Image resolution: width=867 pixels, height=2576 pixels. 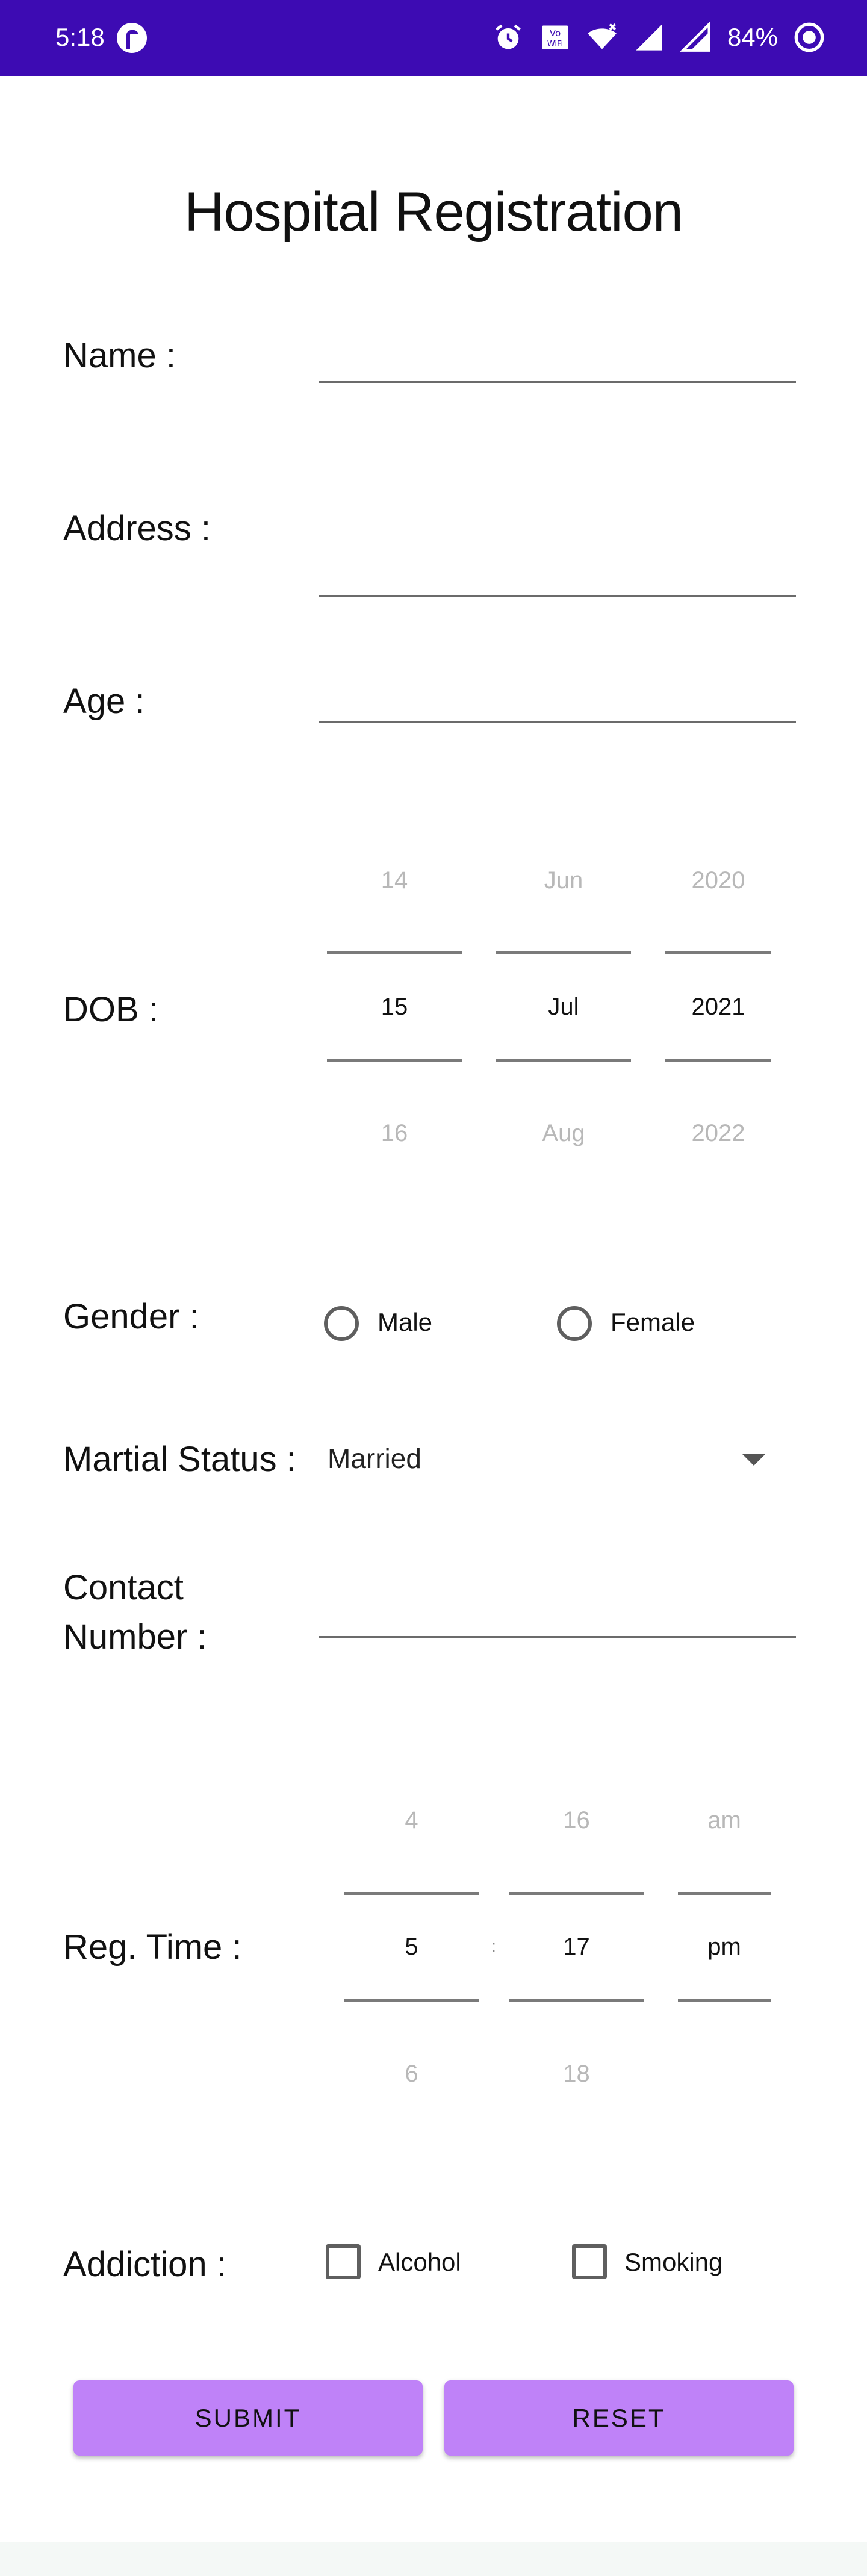 I want to click on reg-hour-divider-top, so click(x=411, y=1893).